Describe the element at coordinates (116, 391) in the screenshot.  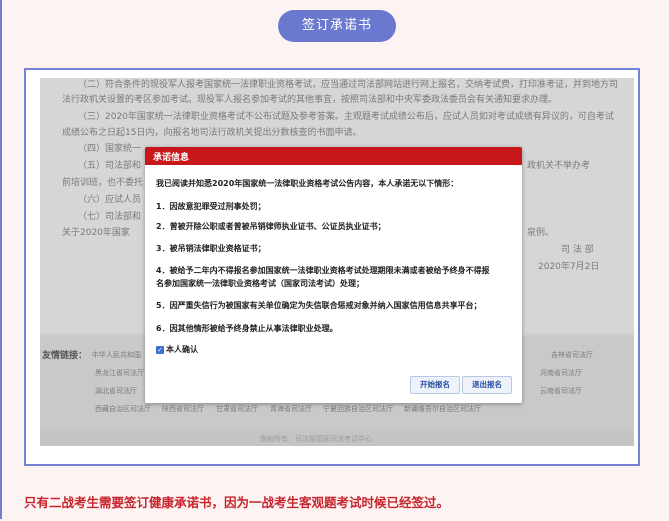
I see `friend-link: 湖北省司法厅` at that location.